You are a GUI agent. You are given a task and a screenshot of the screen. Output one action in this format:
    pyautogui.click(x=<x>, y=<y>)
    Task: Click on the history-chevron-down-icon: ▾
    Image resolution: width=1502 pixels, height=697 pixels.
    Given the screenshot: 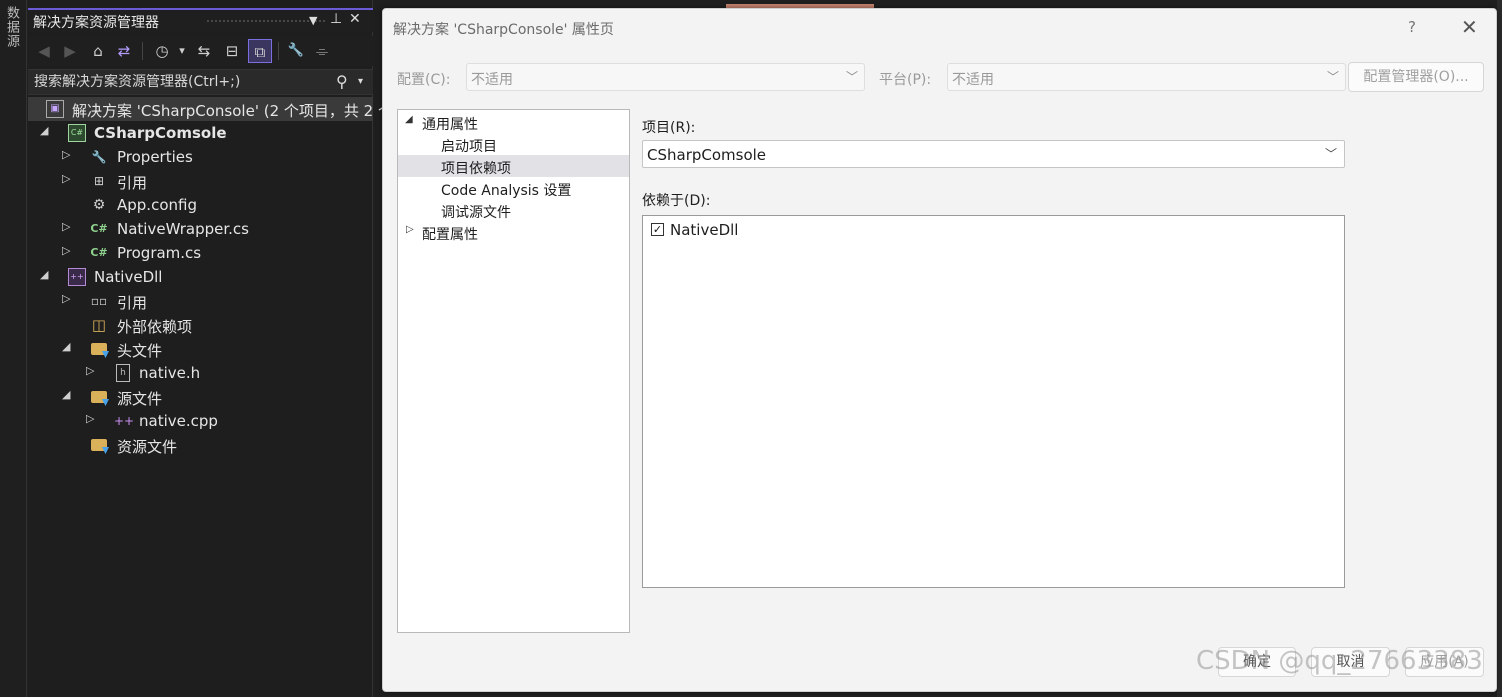 What is the action you would take?
    pyautogui.click(x=182, y=51)
    